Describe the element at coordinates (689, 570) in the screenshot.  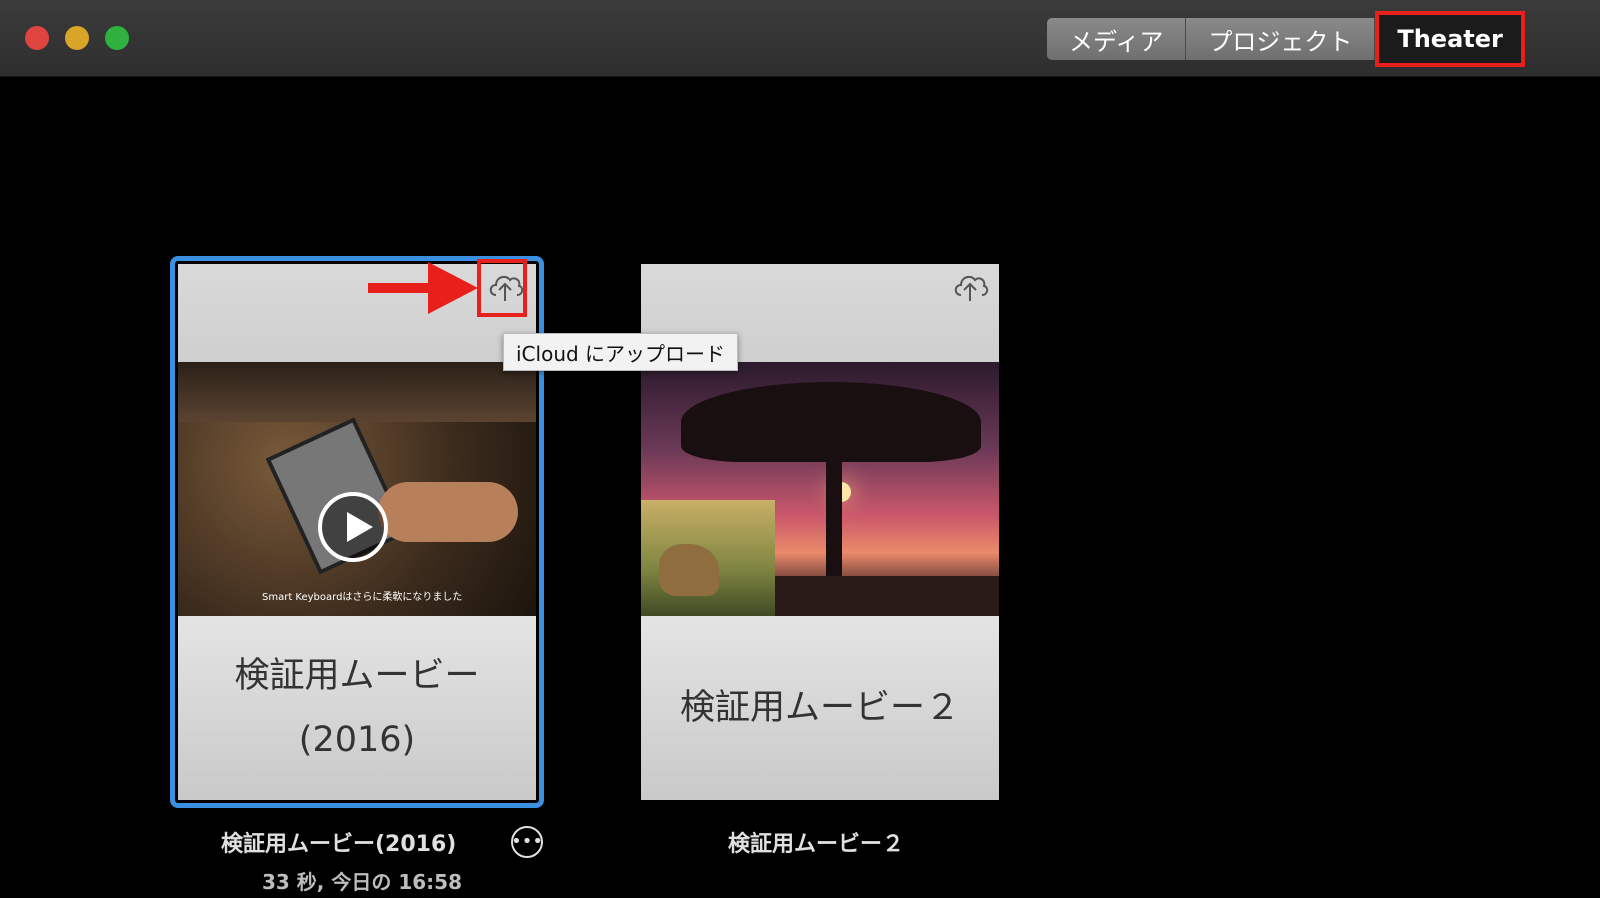
I see `thumbnail-lion` at that location.